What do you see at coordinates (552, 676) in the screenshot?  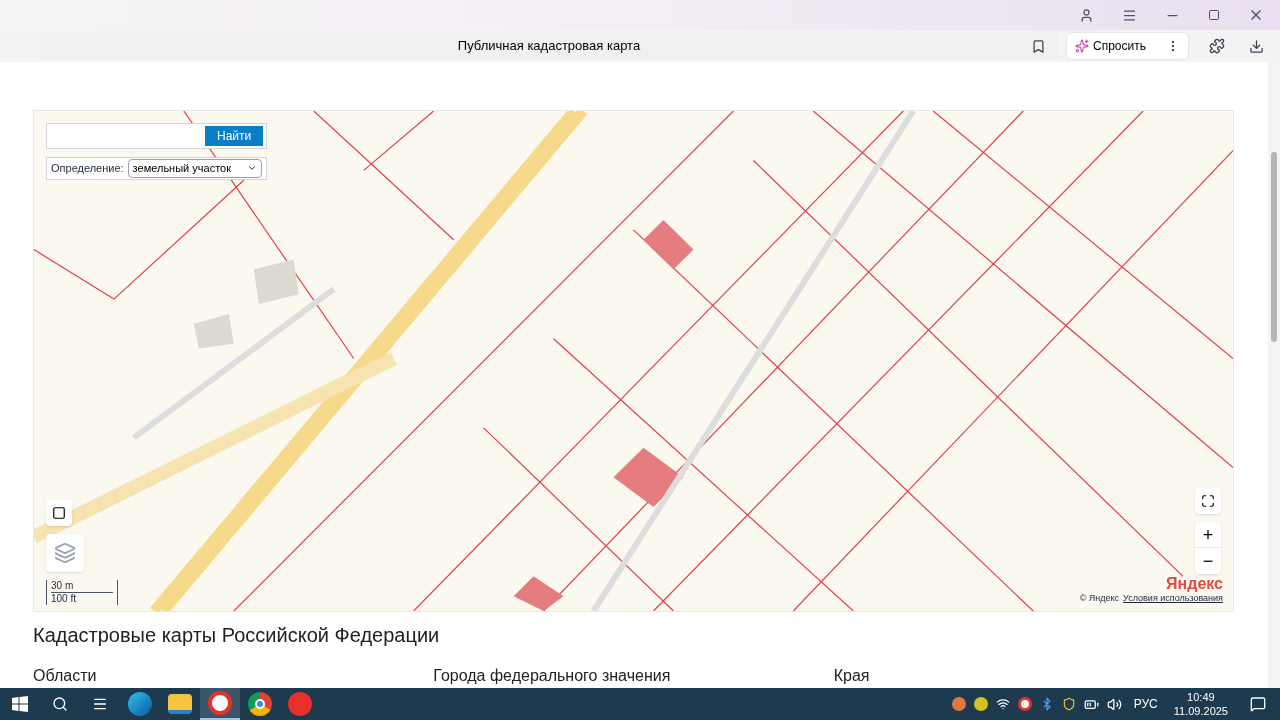 I see `column-heading: Города федерального значения` at bounding box center [552, 676].